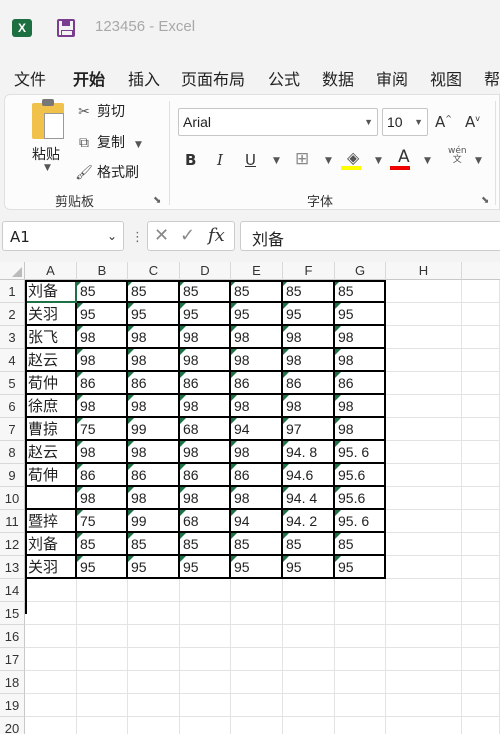 This screenshot has width=500, height=734. Describe the element at coordinates (492, 78) in the screenshot. I see `tab-help: 帮` at that location.